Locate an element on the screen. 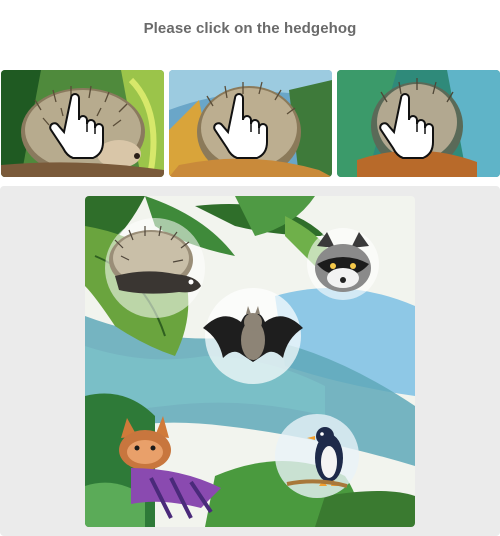  hedgehog-token is located at coordinates (155, 268).